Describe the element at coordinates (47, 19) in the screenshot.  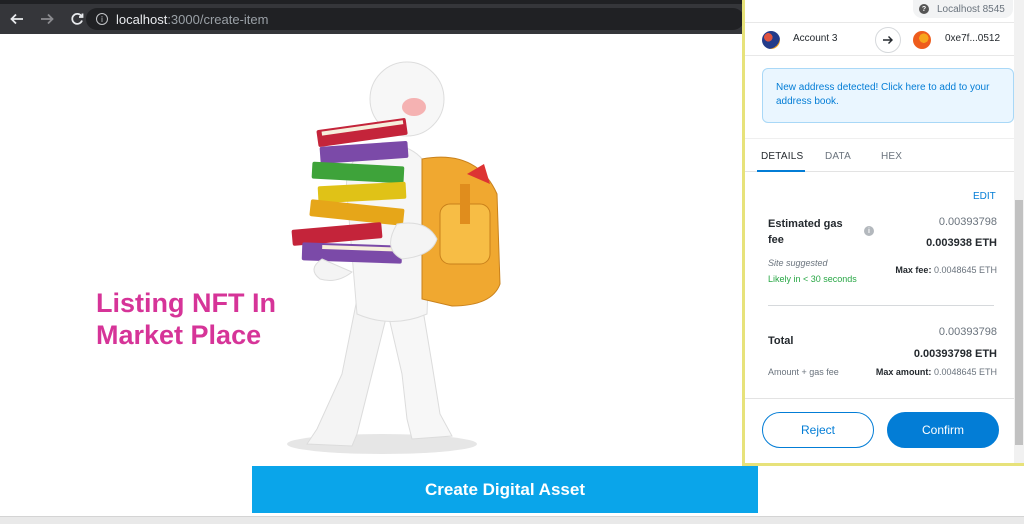
I see `forward-arrow-icon` at that location.